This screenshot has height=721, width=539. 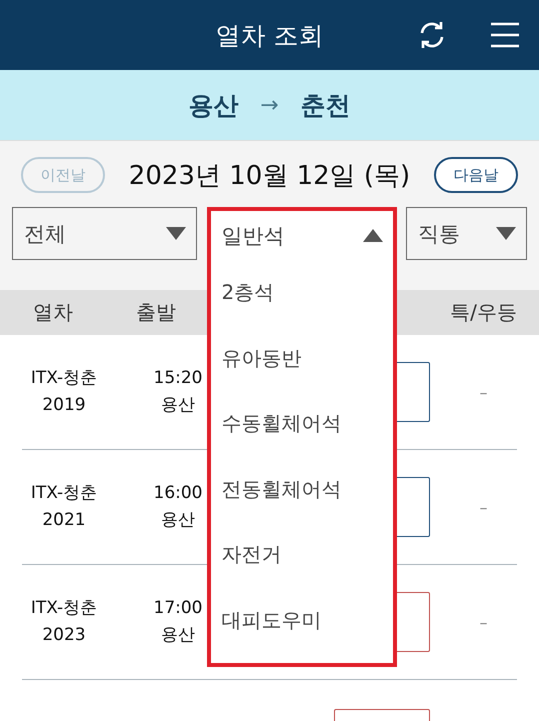 What do you see at coordinates (104, 233) in the screenshot?
I see `filter-select: 전체` at bounding box center [104, 233].